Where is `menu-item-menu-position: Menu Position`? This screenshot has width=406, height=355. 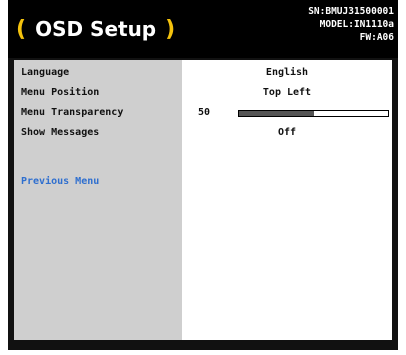 menu-item-menu-position: Menu Position is located at coordinates (60, 92).